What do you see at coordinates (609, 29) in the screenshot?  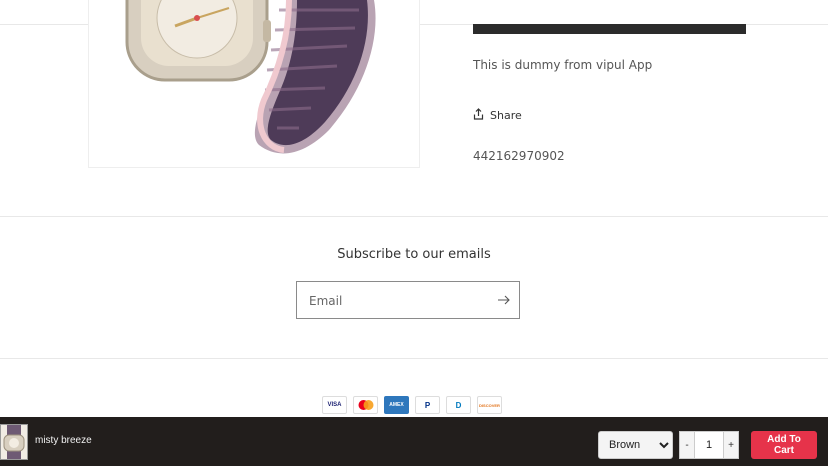 I see `buy-now-button` at bounding box center [609, 29].